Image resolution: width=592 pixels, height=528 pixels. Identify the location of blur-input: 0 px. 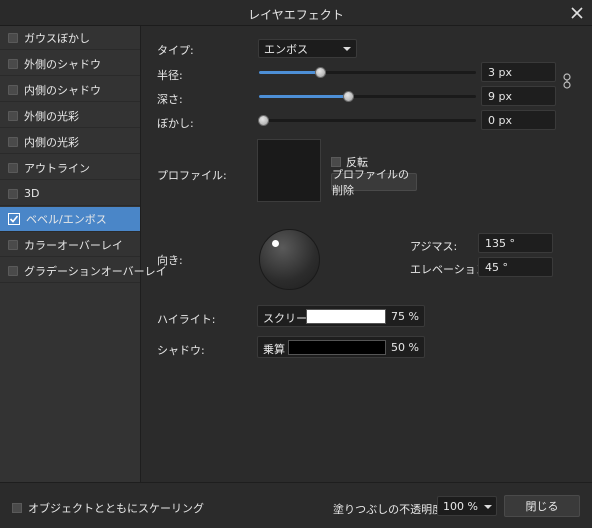
(518, 120).